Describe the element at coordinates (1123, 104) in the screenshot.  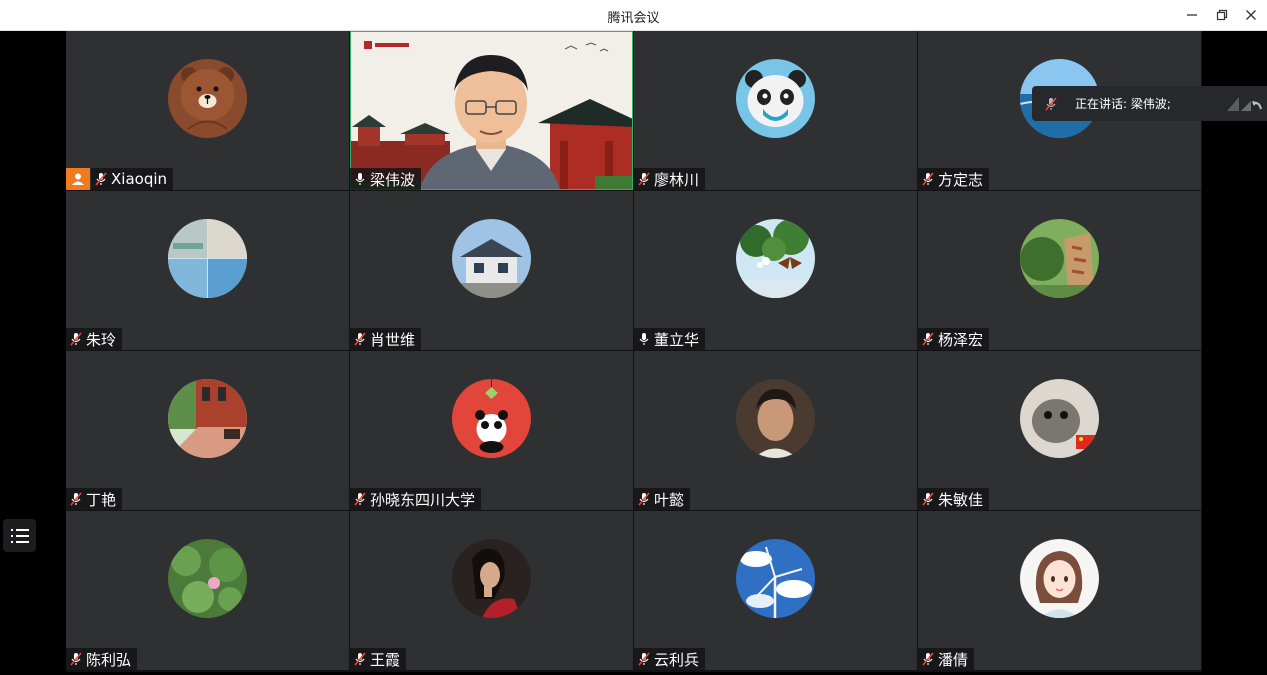
I see `speaking-label: 正在讲话: 梁伟波;` at that location.